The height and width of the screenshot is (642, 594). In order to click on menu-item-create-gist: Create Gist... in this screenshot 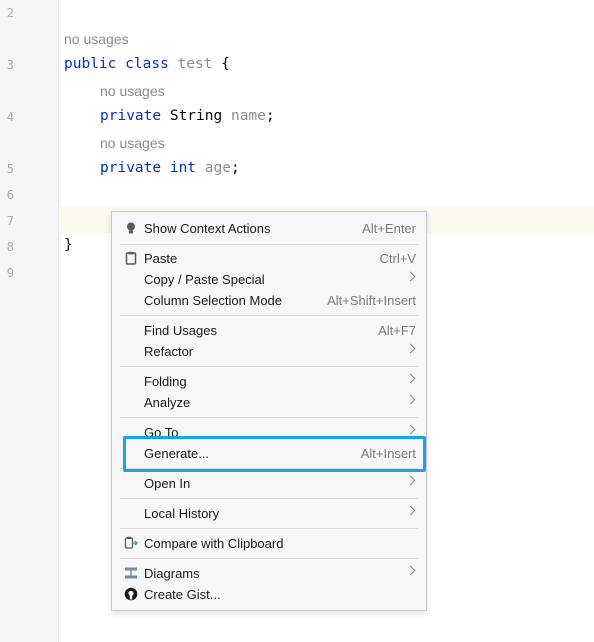, I will do `click(269, 594)`.